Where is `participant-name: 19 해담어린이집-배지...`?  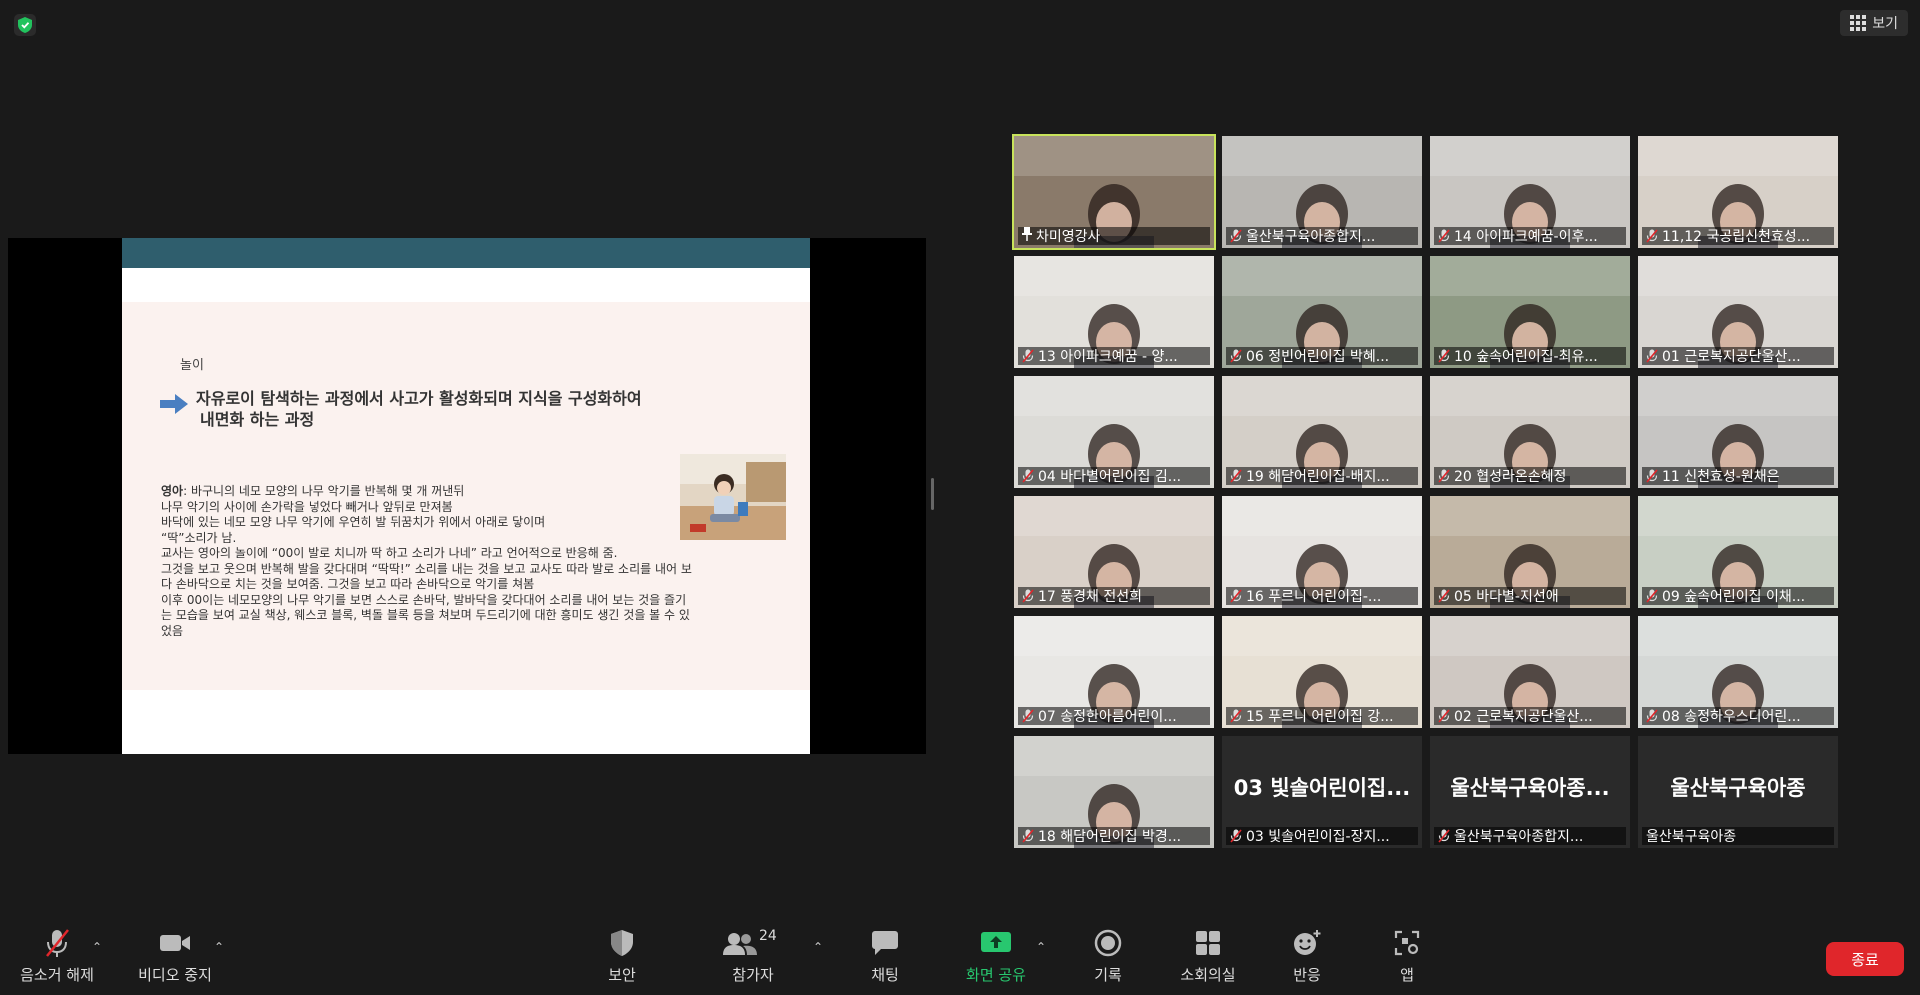
participant-name: 19 해담어린이집-배지... is located at coordinates (1318, 477).